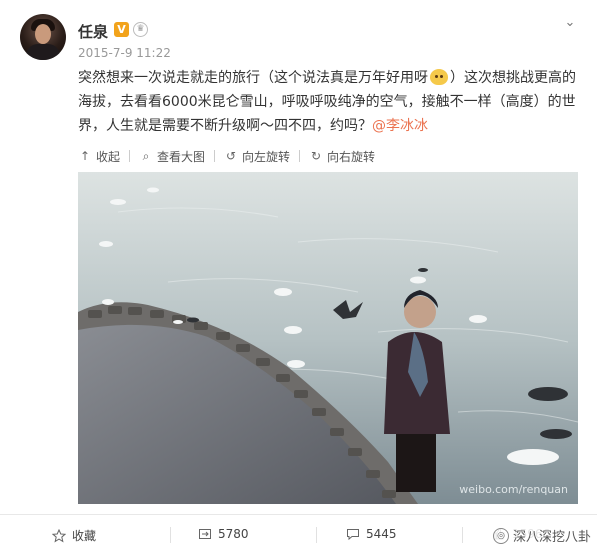 This screenshot has height=552, width=597. I want to click on brand-watermark: ◎ 深八深挖八卦, so click(542, 535).